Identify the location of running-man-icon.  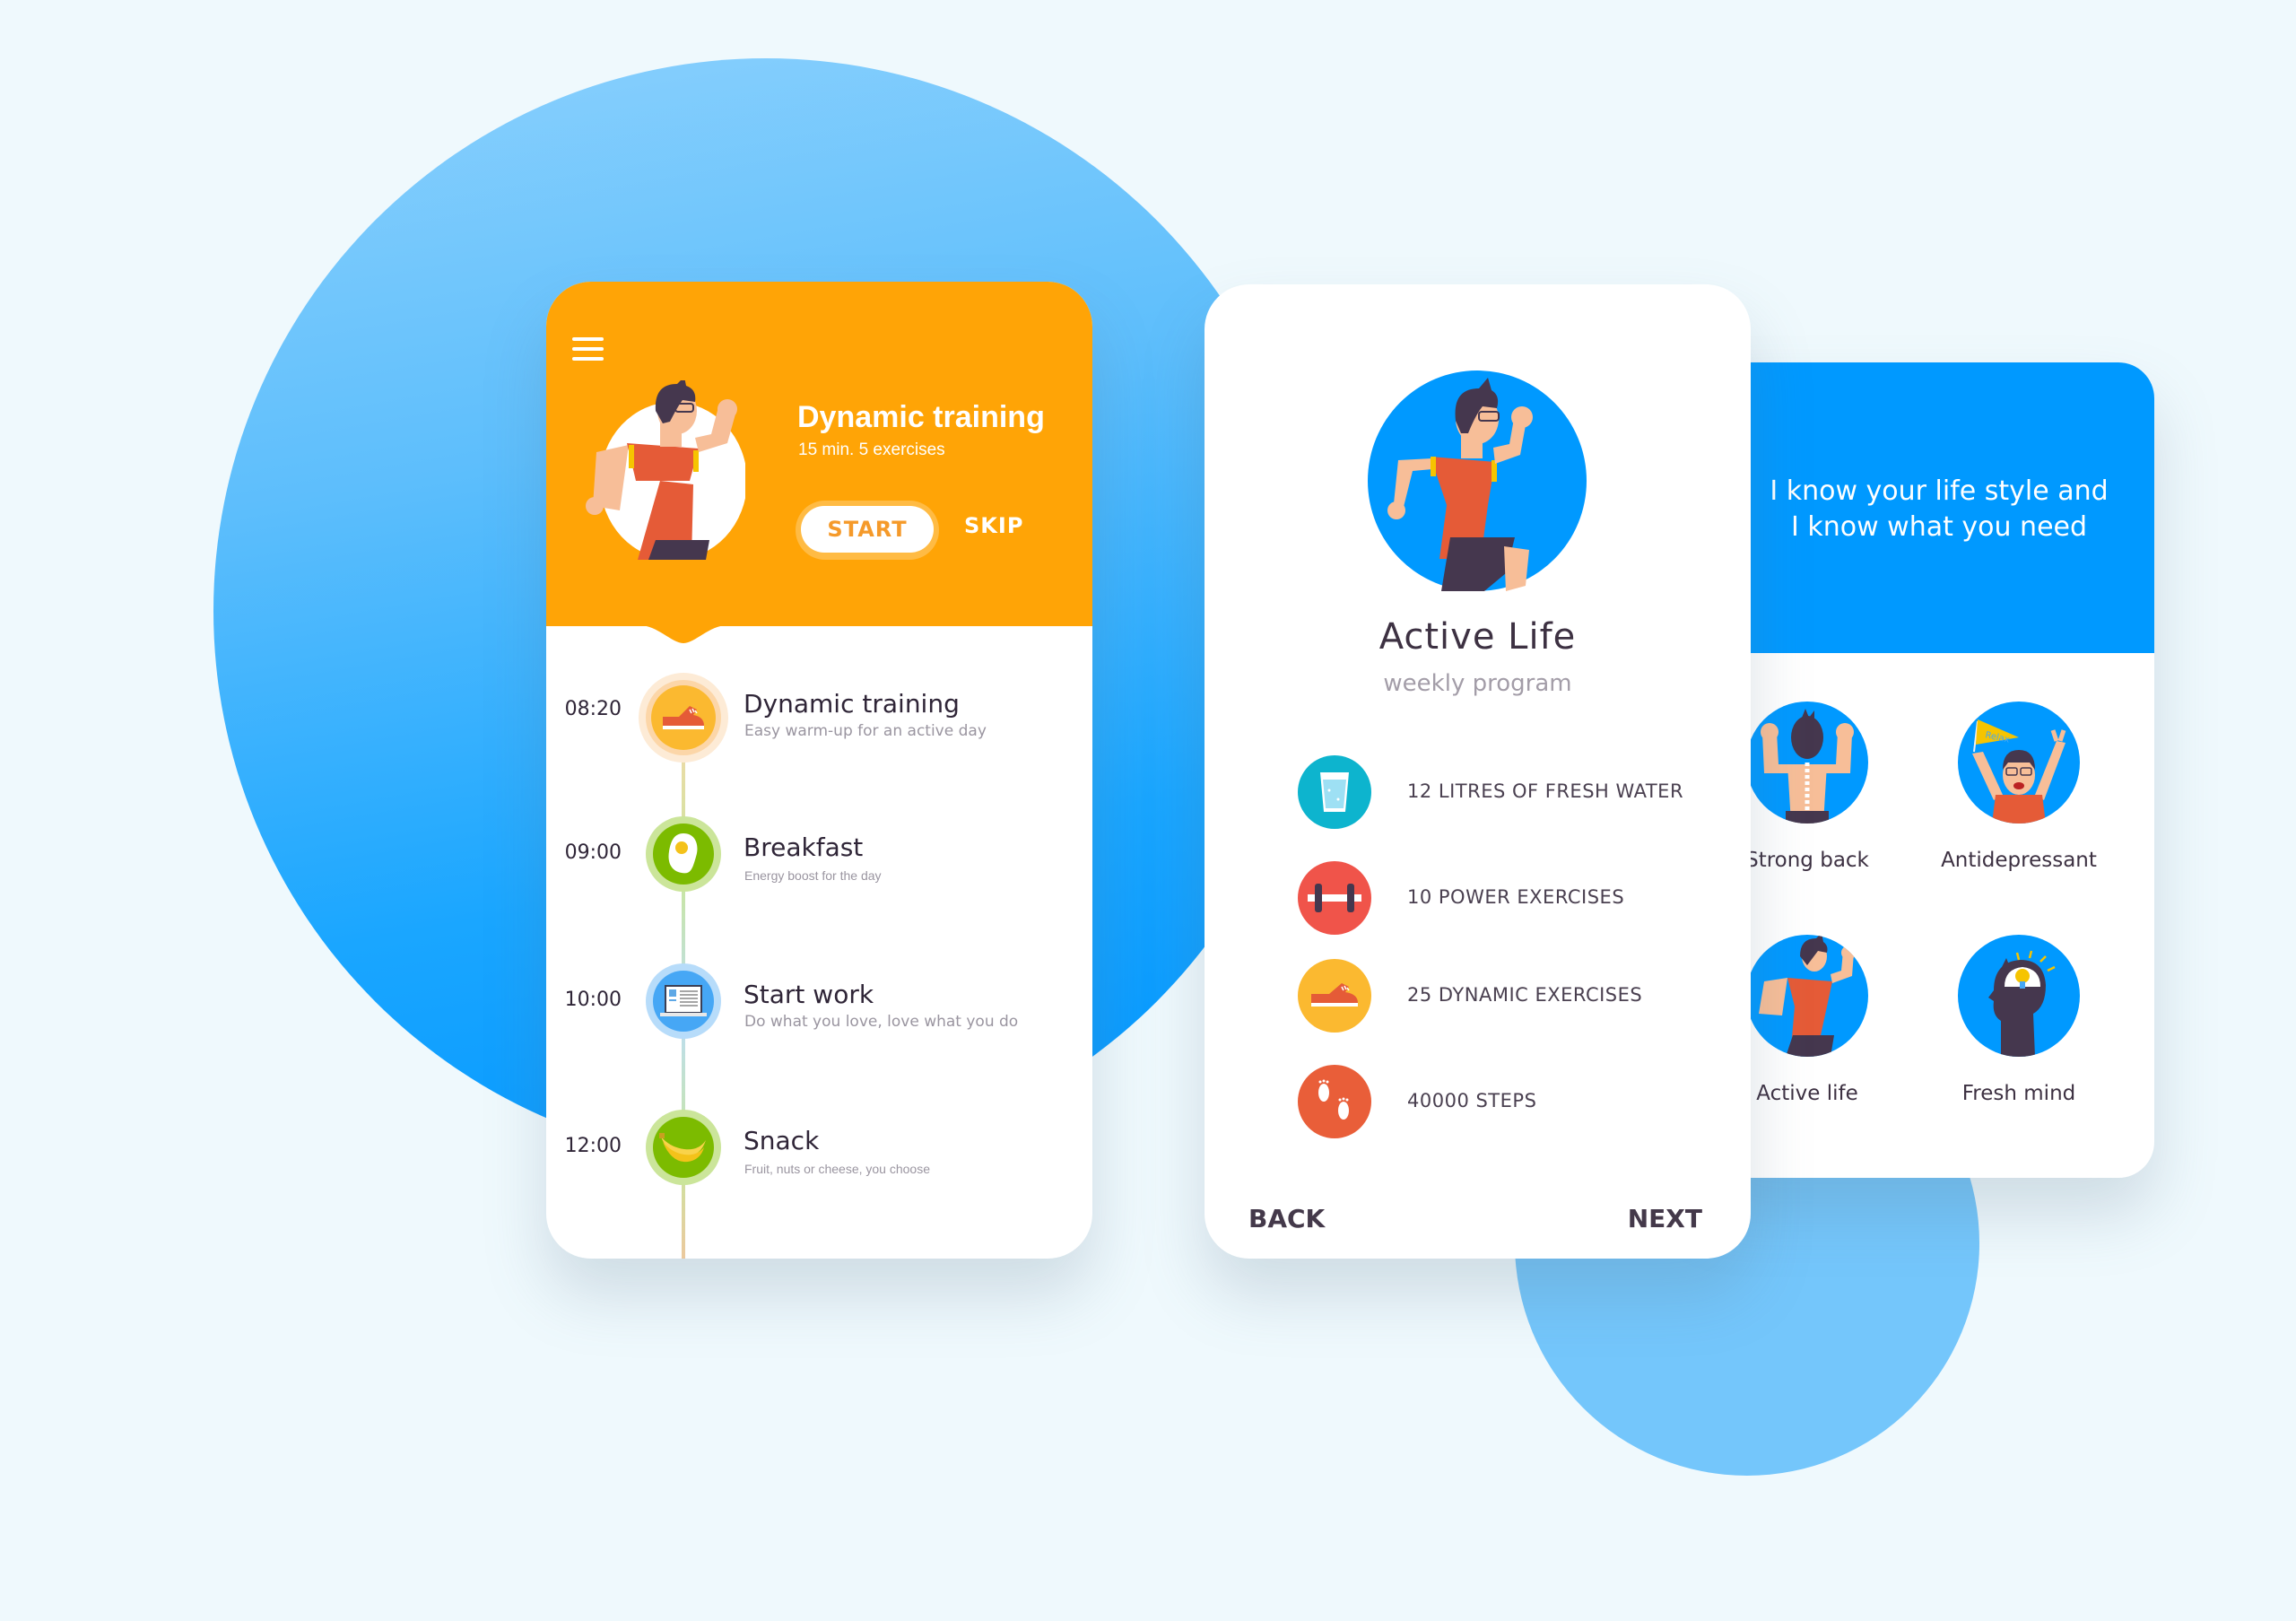
(1807, 996).